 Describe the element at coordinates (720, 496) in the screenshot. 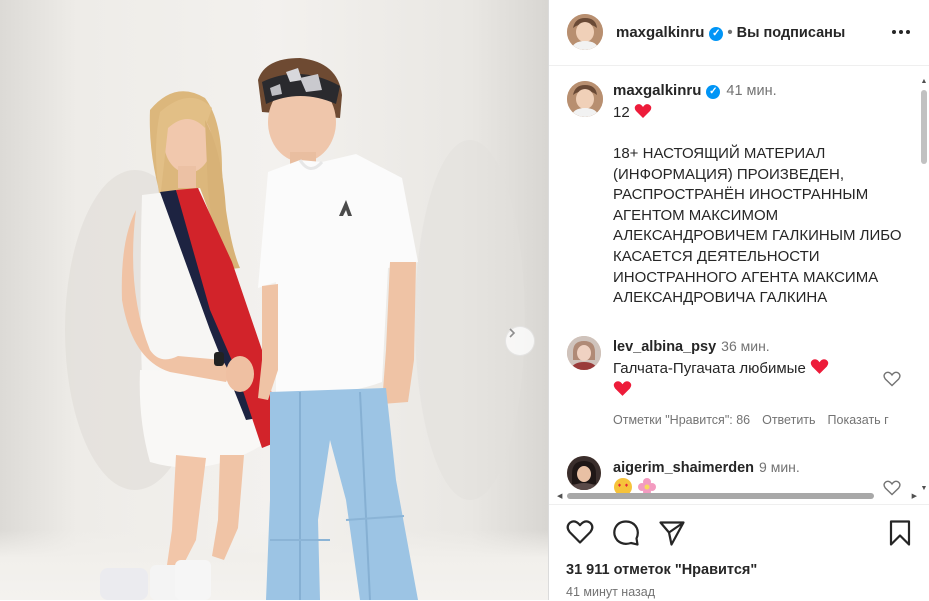

I see `horizontal-scroll-thumb` at that location.